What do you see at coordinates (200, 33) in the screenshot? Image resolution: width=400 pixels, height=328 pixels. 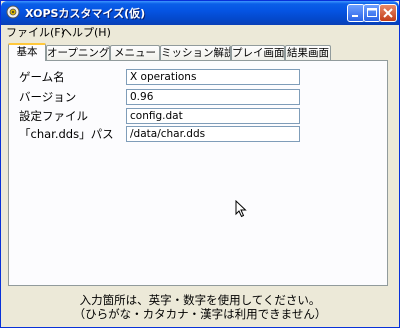 I see `menu-bar: ファイル(F) ヘルプ(H)` at bounding box center [200, 33].